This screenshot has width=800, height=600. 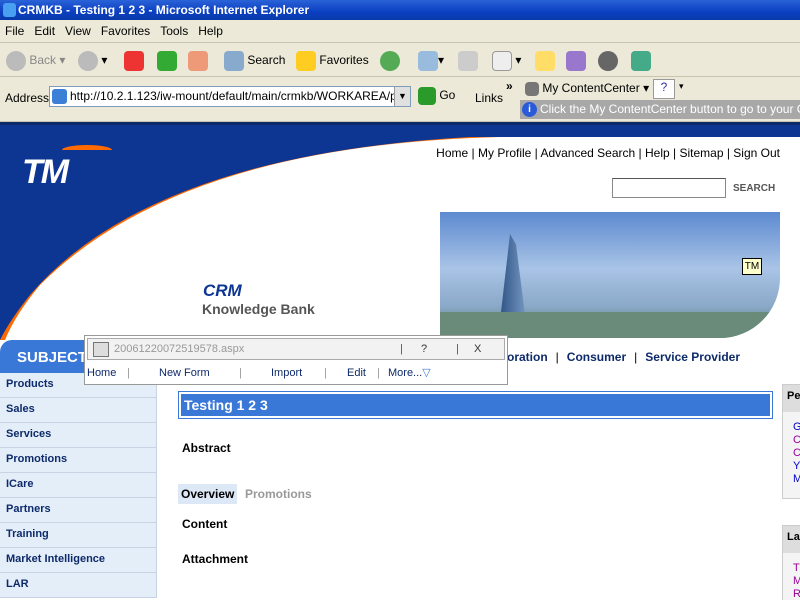 What do you see at coordinates (791, 568) in the screenshot?
I see `right-link: T` at bounding box center [791, 568].